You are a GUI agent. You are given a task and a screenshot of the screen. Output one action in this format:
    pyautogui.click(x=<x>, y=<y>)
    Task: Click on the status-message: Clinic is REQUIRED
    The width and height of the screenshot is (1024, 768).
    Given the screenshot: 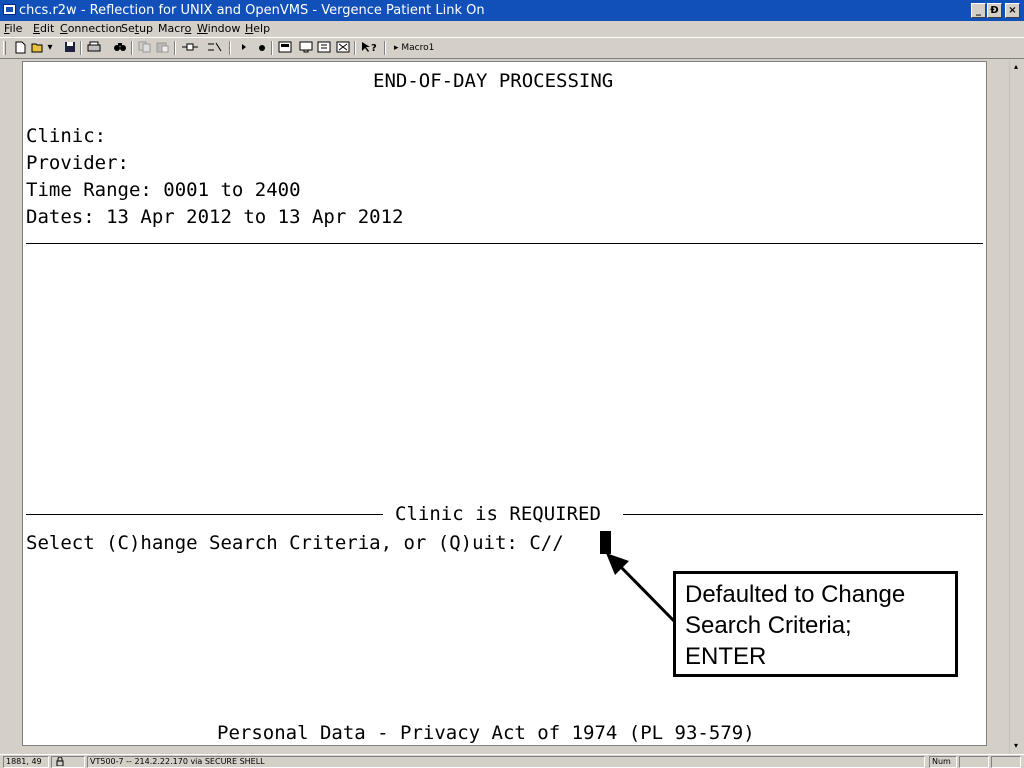 What is the action you would take?
    pyautogui.click(x=498, y=514)
    